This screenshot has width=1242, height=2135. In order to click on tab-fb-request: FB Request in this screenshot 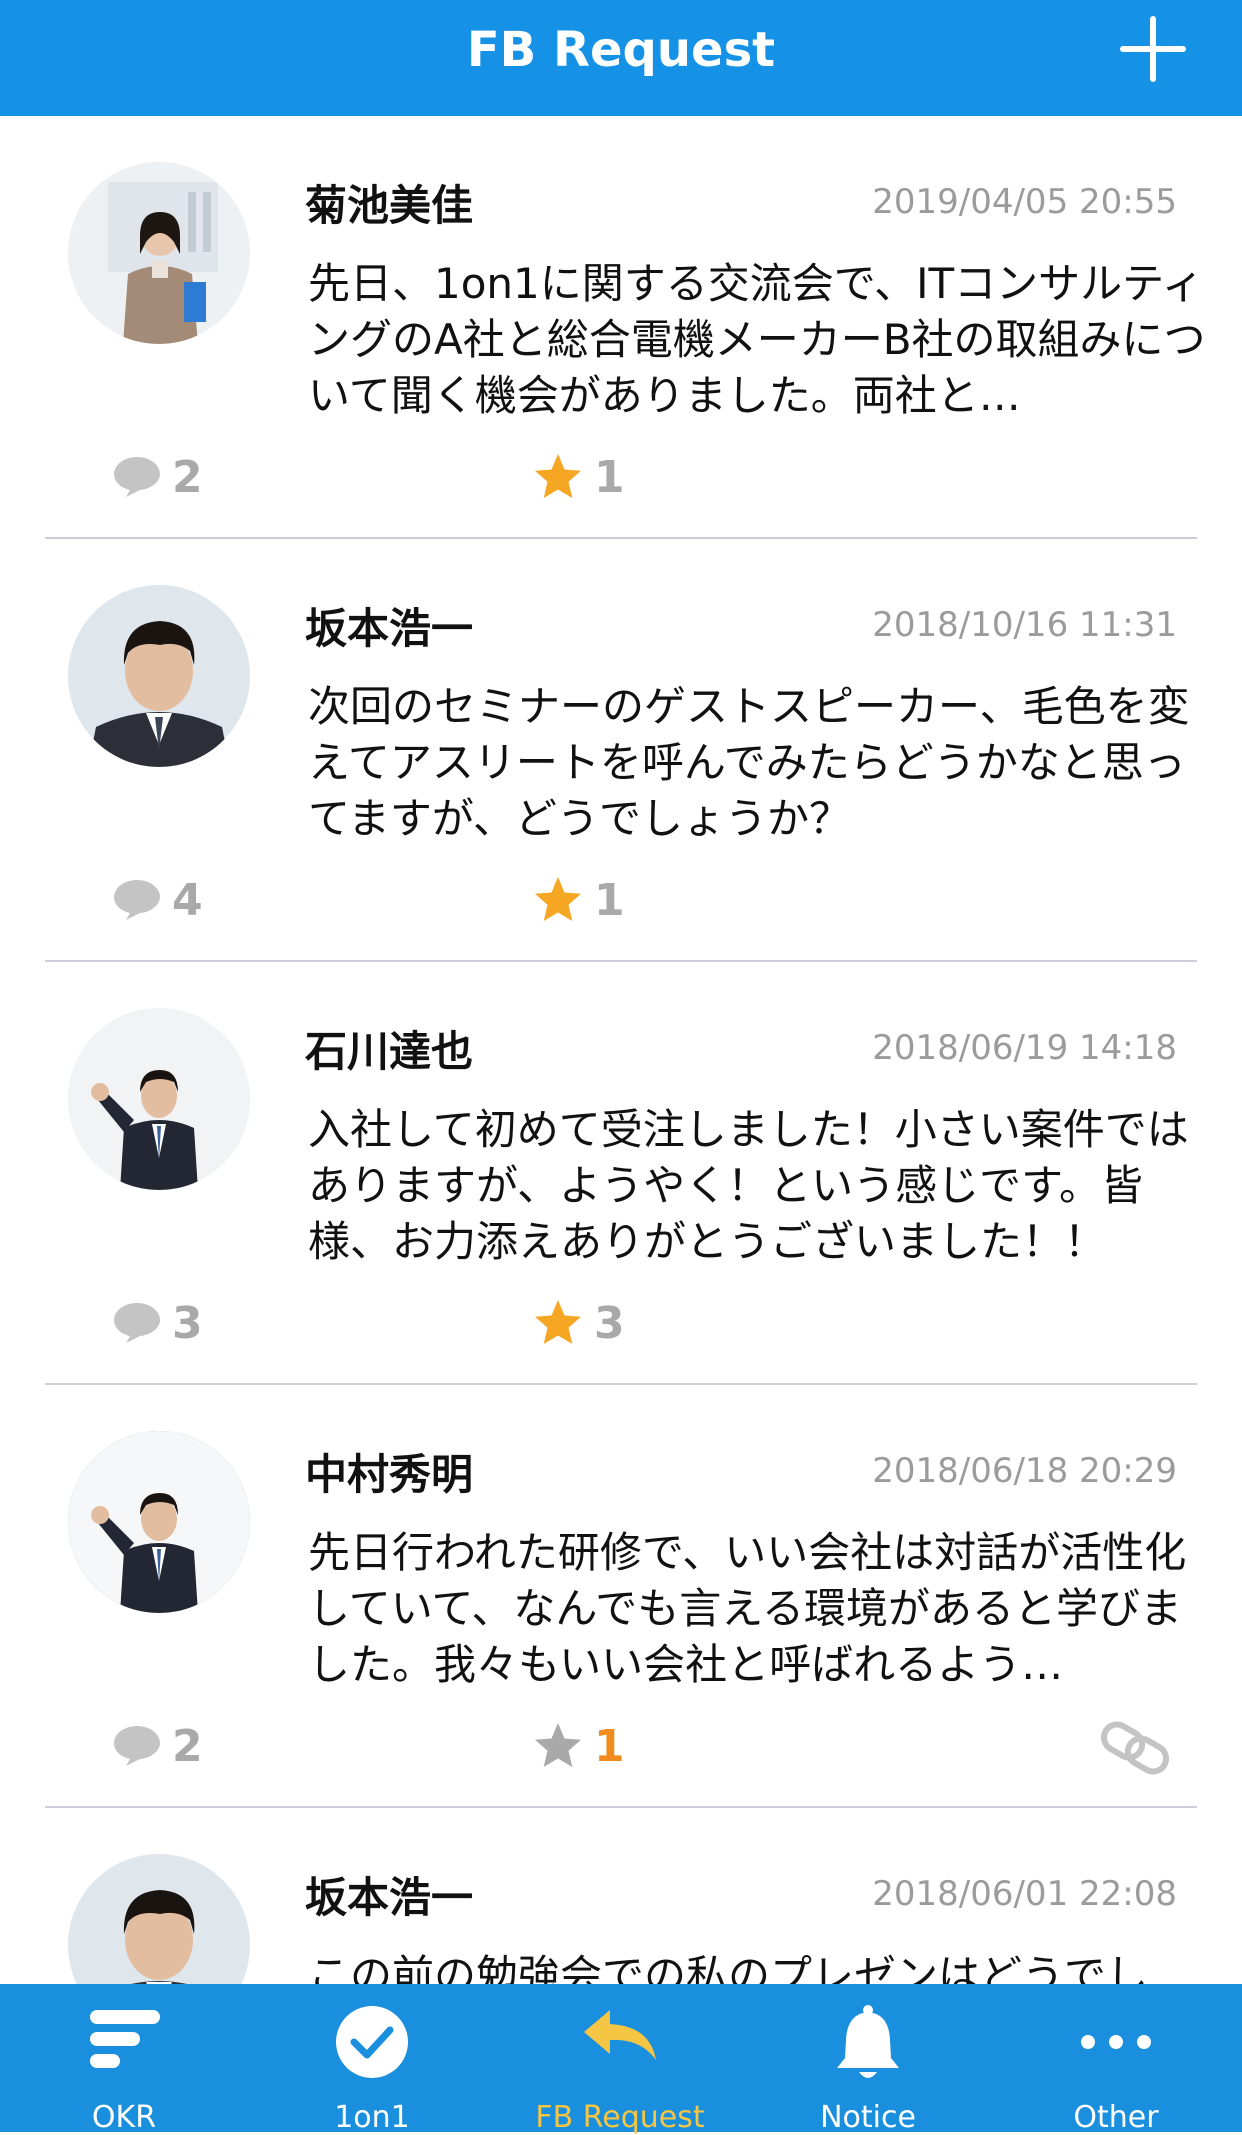, I will do `click(620, 2059)`.